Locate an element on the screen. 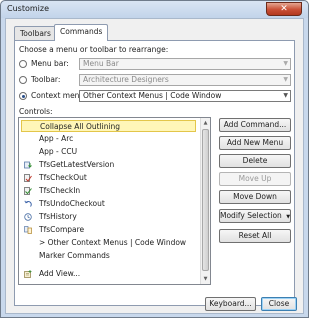 Image resolution: width=320 pixels, height=320 pixels. controls-list-scrollbar: ▲ ▼ is located at coordinates (205, 201).